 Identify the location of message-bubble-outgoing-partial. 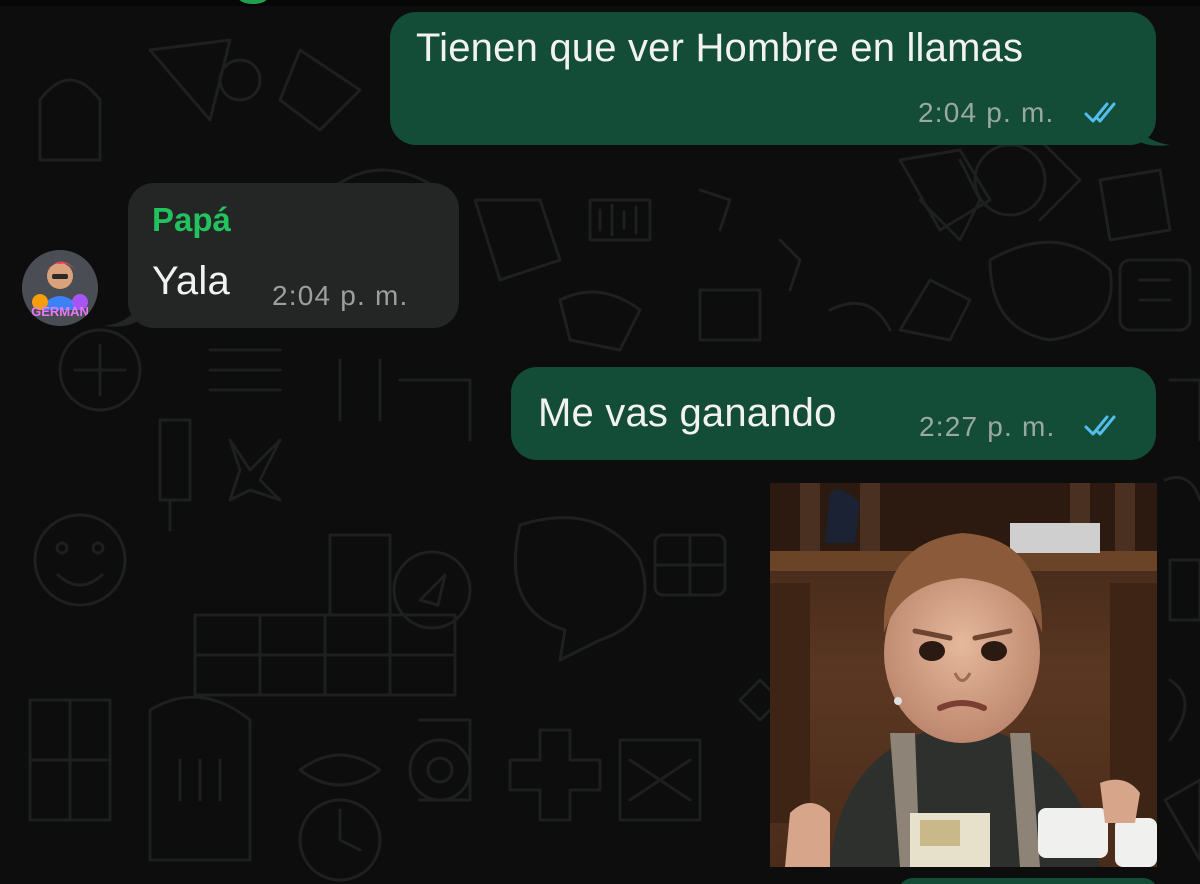
(1028, 881).